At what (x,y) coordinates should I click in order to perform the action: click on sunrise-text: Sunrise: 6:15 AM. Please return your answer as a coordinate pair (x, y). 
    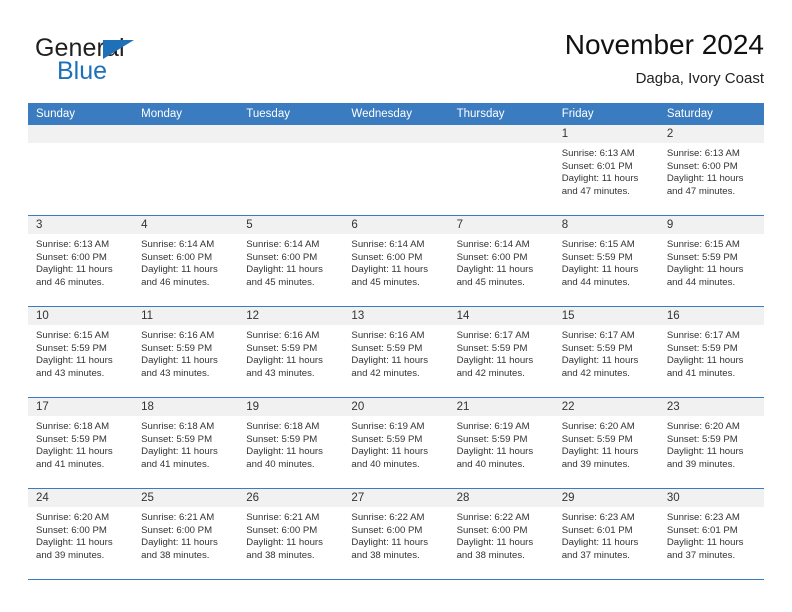
    Looking at the image, I should click on (598, 244).